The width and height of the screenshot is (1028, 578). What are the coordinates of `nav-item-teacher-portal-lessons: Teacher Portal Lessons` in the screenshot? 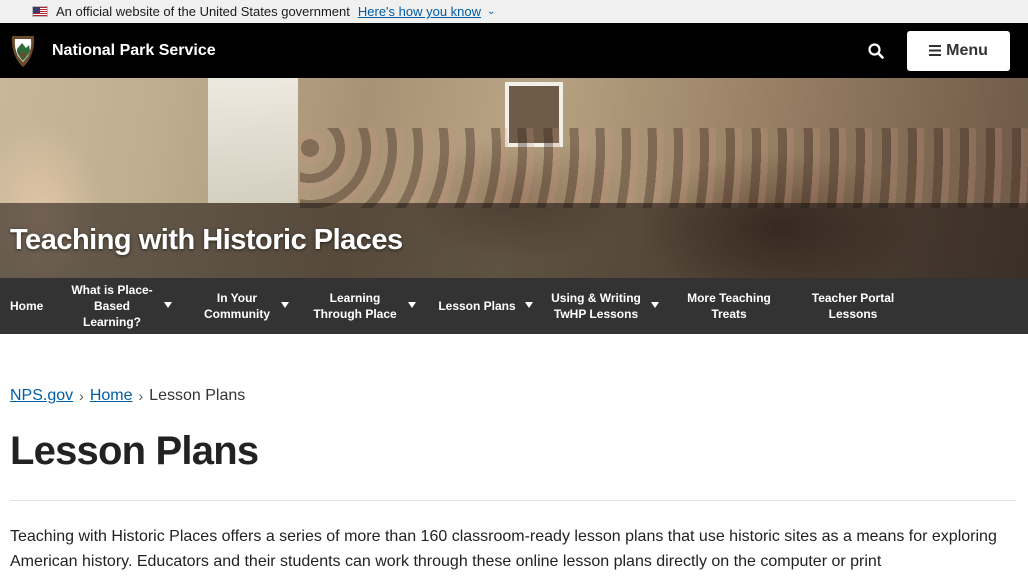 It's located at (853, 306).